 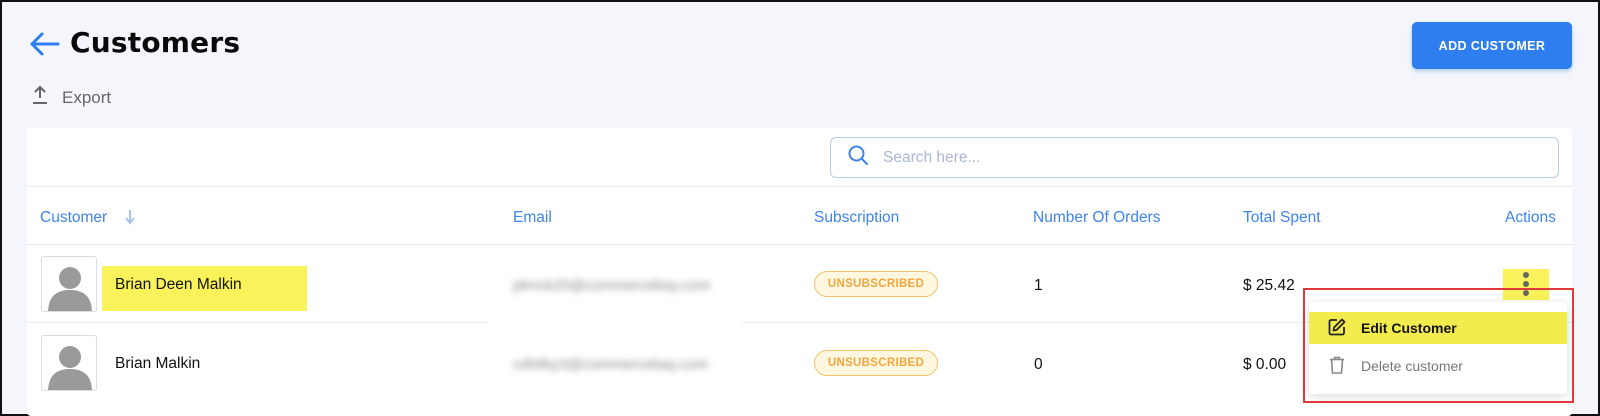 I want to click on delete-customer-label: Delete customer, so click(x=1412, y=366).